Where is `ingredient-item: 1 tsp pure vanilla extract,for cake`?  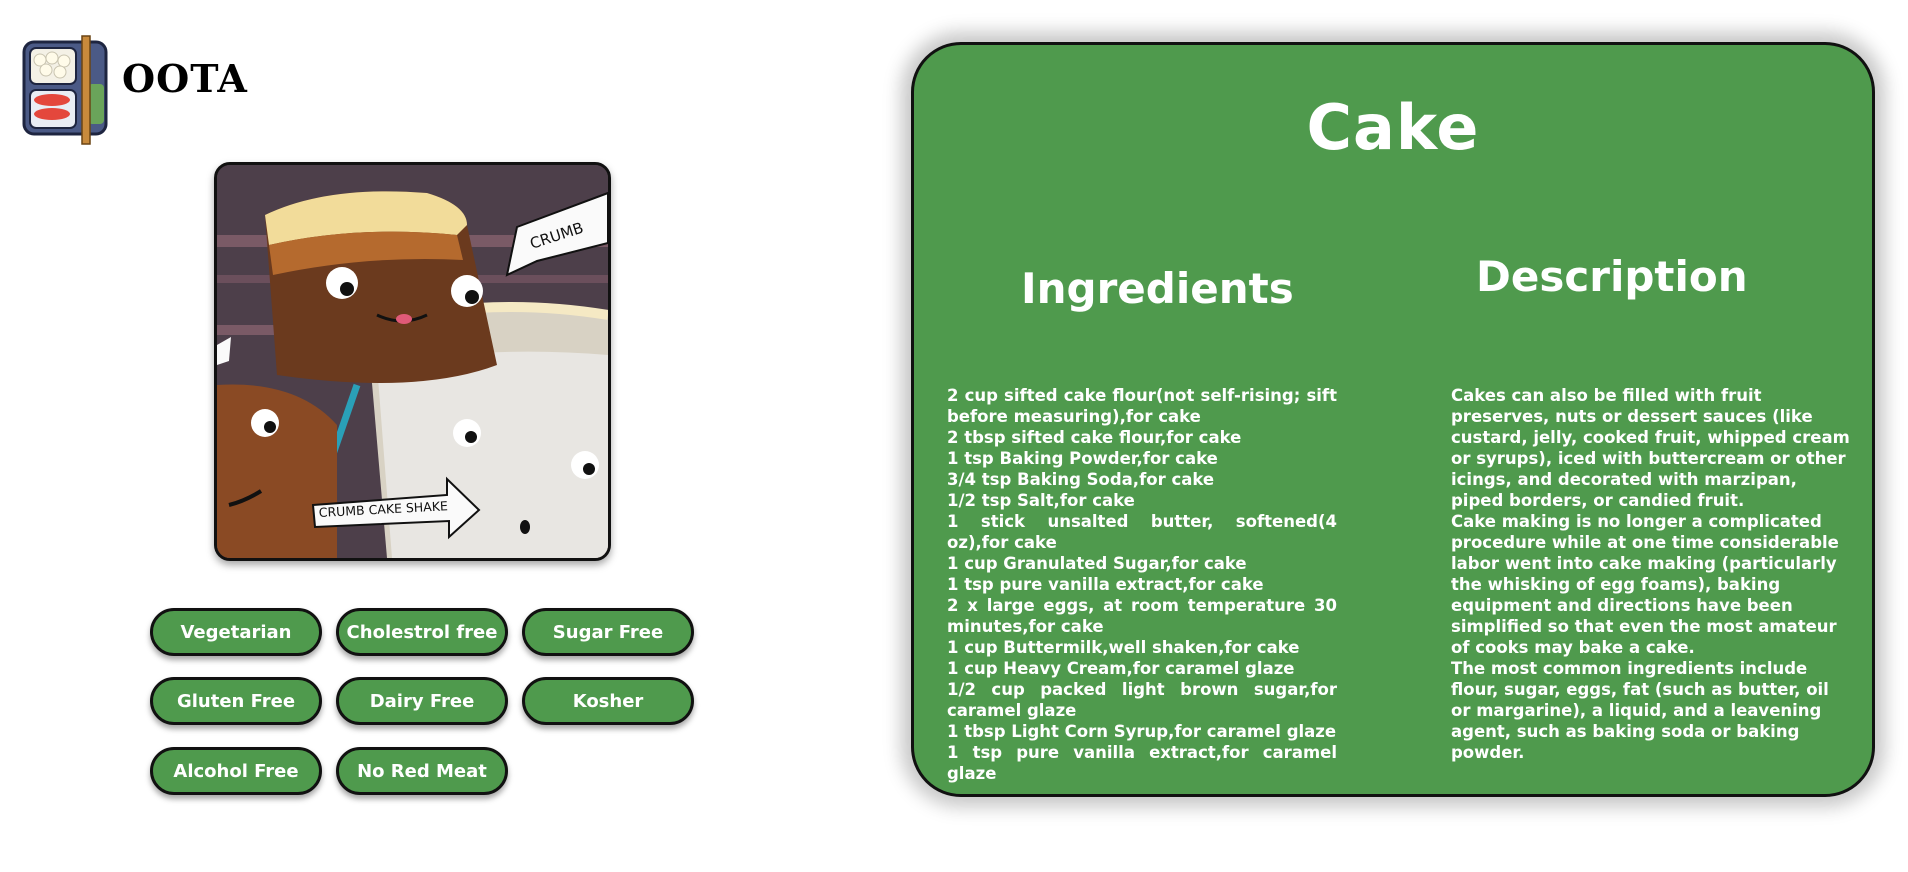
ingredient-item: 1 tsp pure vanilla extract,for cake is located at coordinates (1105, 584).